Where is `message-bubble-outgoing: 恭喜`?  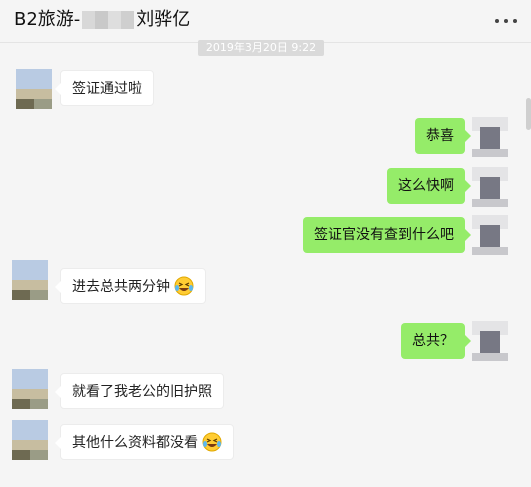
message-bubble-outgoing: 恭喜 is located at coordinates (443, 136).